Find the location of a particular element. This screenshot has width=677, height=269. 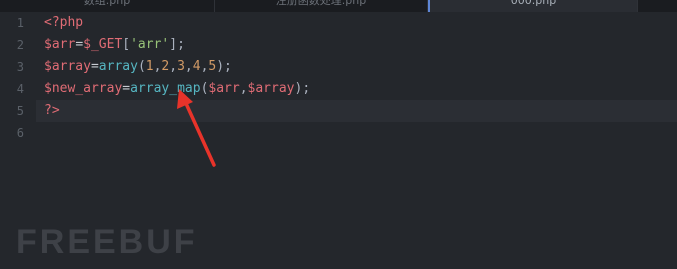

punctuation: [ is located at coordinates (126, 44).